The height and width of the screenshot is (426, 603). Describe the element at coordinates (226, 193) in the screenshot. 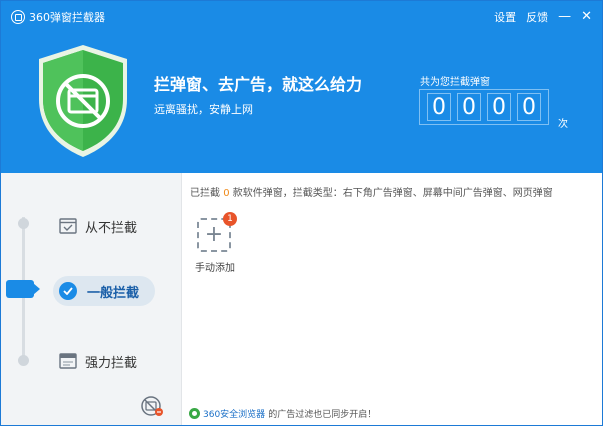

I see `summary-count: 0` at that location.